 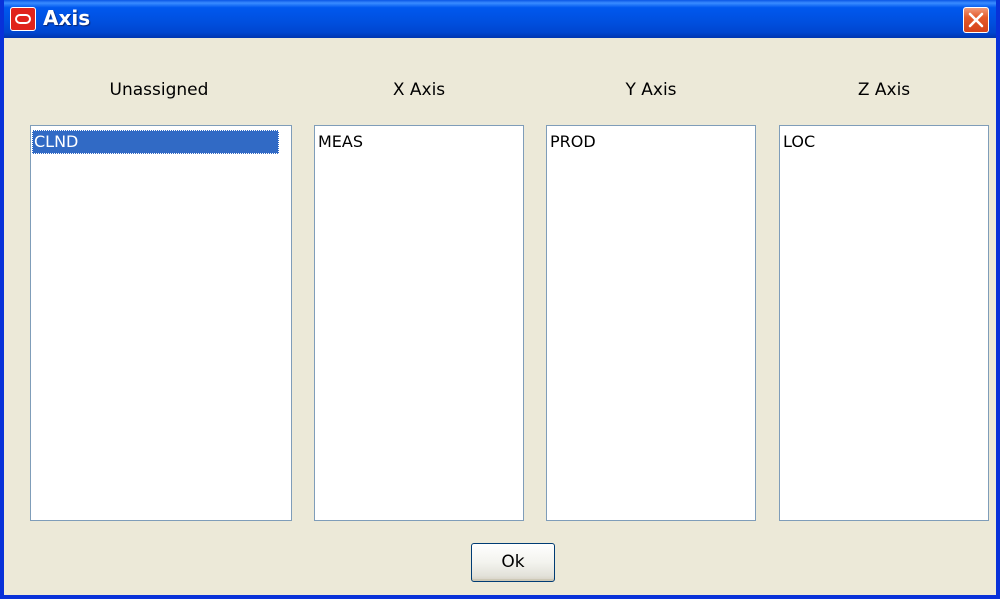 I want to click on x-axis-listbox: MEAS, so click(x=419, y=323).